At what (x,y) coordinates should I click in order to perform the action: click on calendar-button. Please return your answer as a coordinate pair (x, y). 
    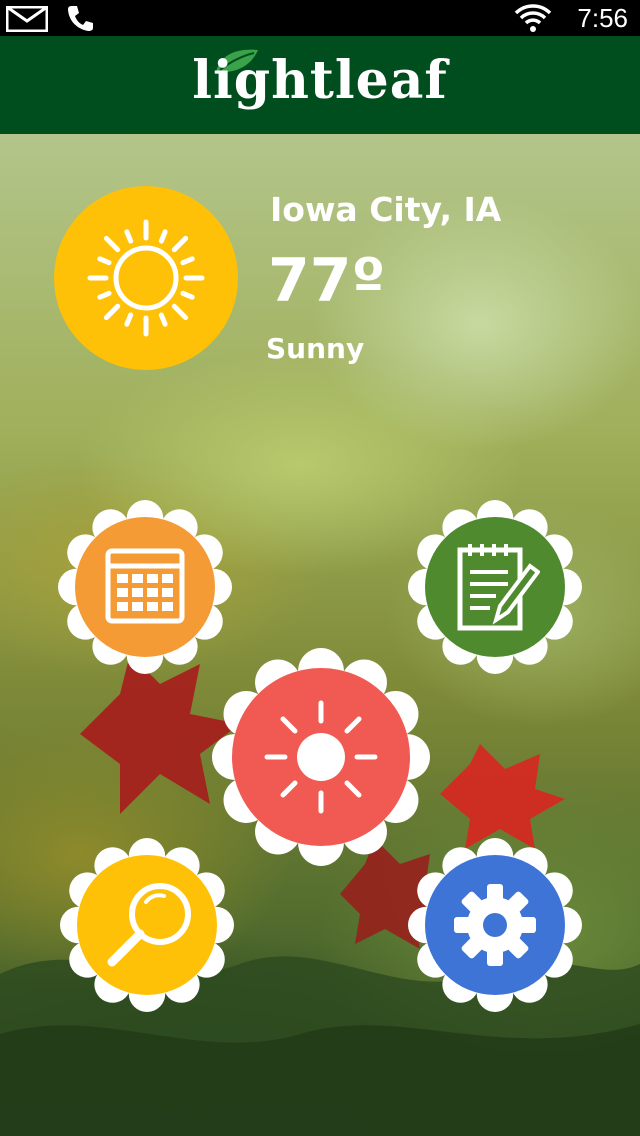
    Looking at the image, I should click on (145, 587).